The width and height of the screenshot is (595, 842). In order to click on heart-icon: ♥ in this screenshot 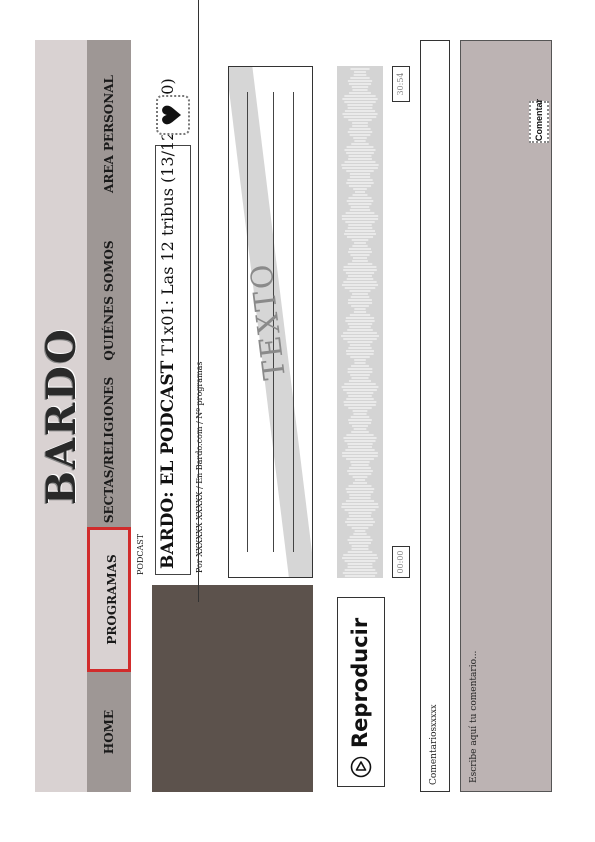, I will do `click(173, 115)`.